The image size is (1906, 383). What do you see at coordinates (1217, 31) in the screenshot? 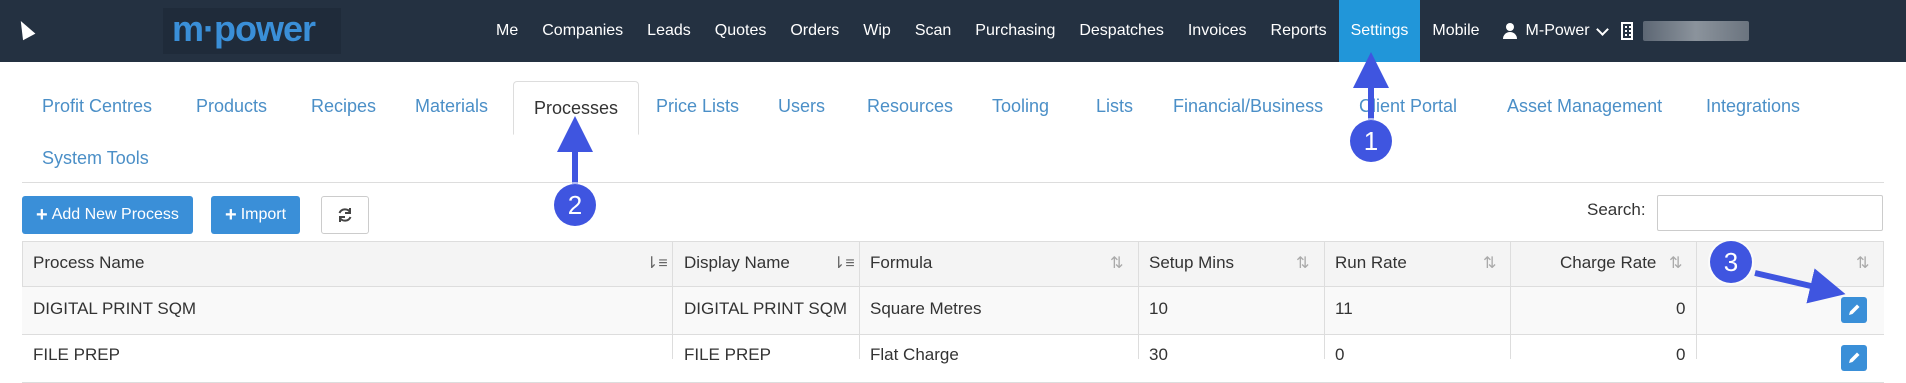
I see `nav-invoices: Invoices` at bounding box center [1217, 31].